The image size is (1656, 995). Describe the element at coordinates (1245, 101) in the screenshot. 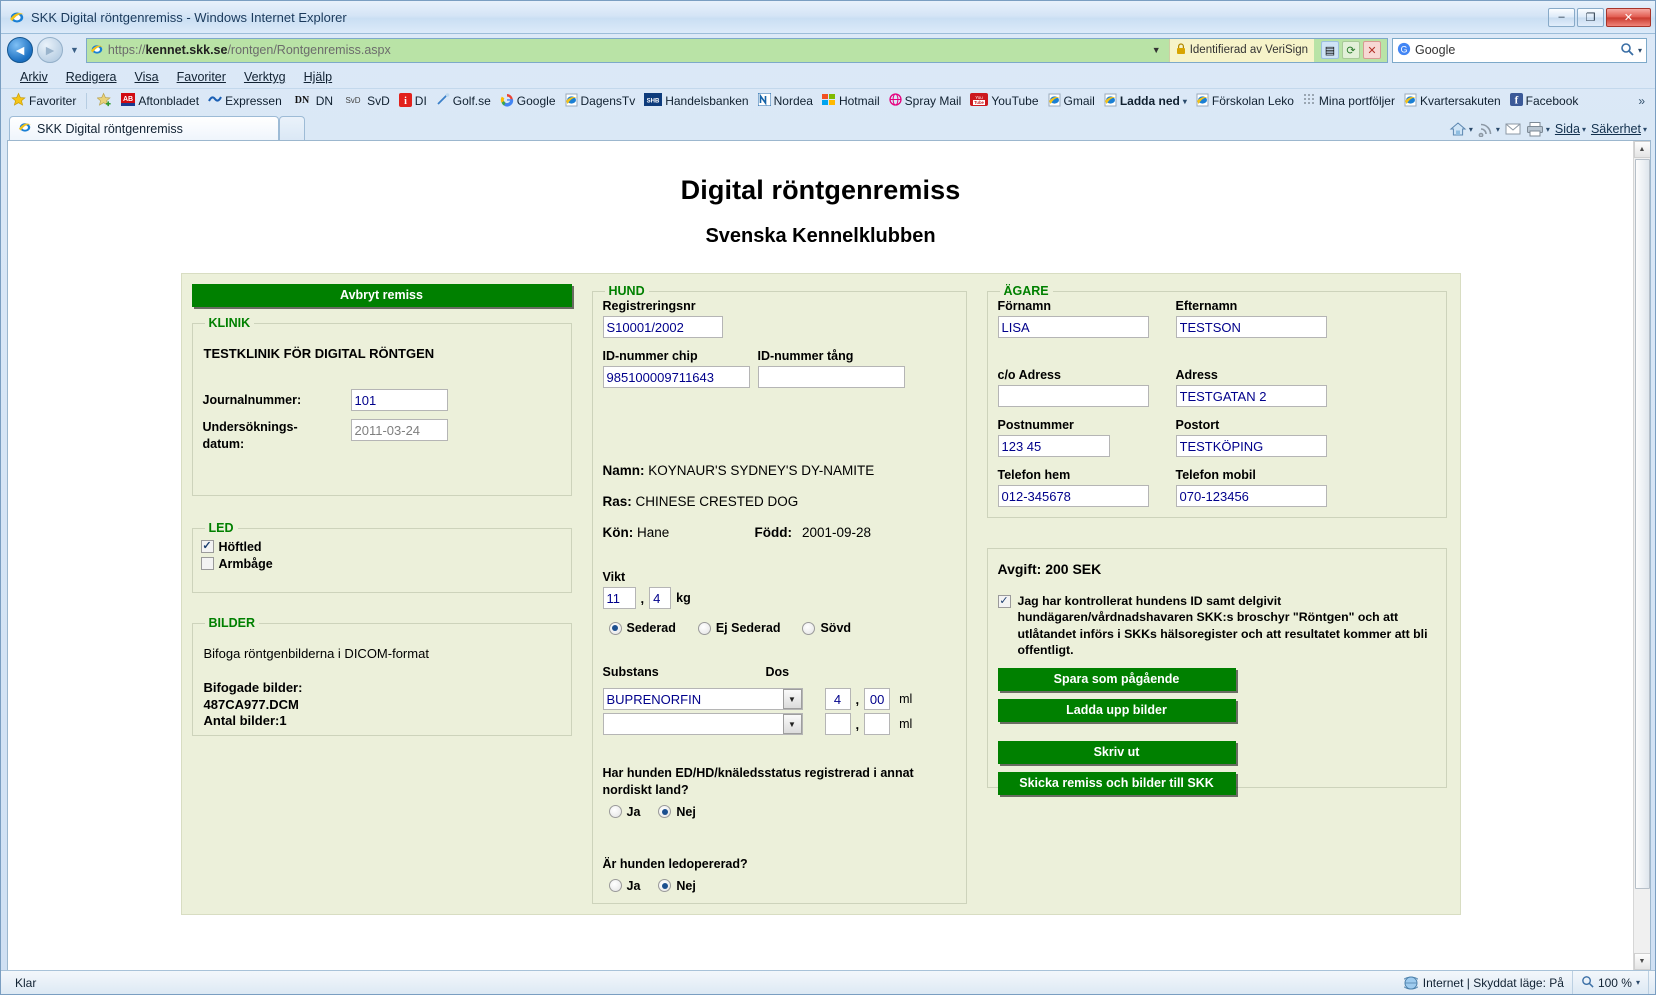

I see `favorite-forskolanleko: Förskolan Leko` at that location.